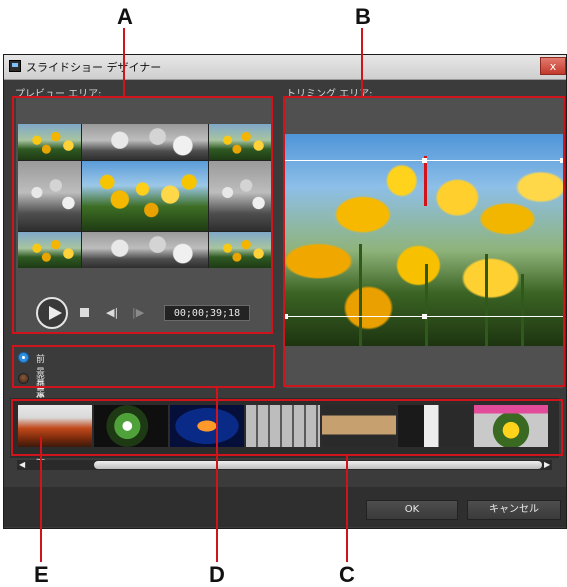 Image resolution: width=567 pixels, height=587 pixels. I want to click on scrollbar-thumb, so click(318, 465).